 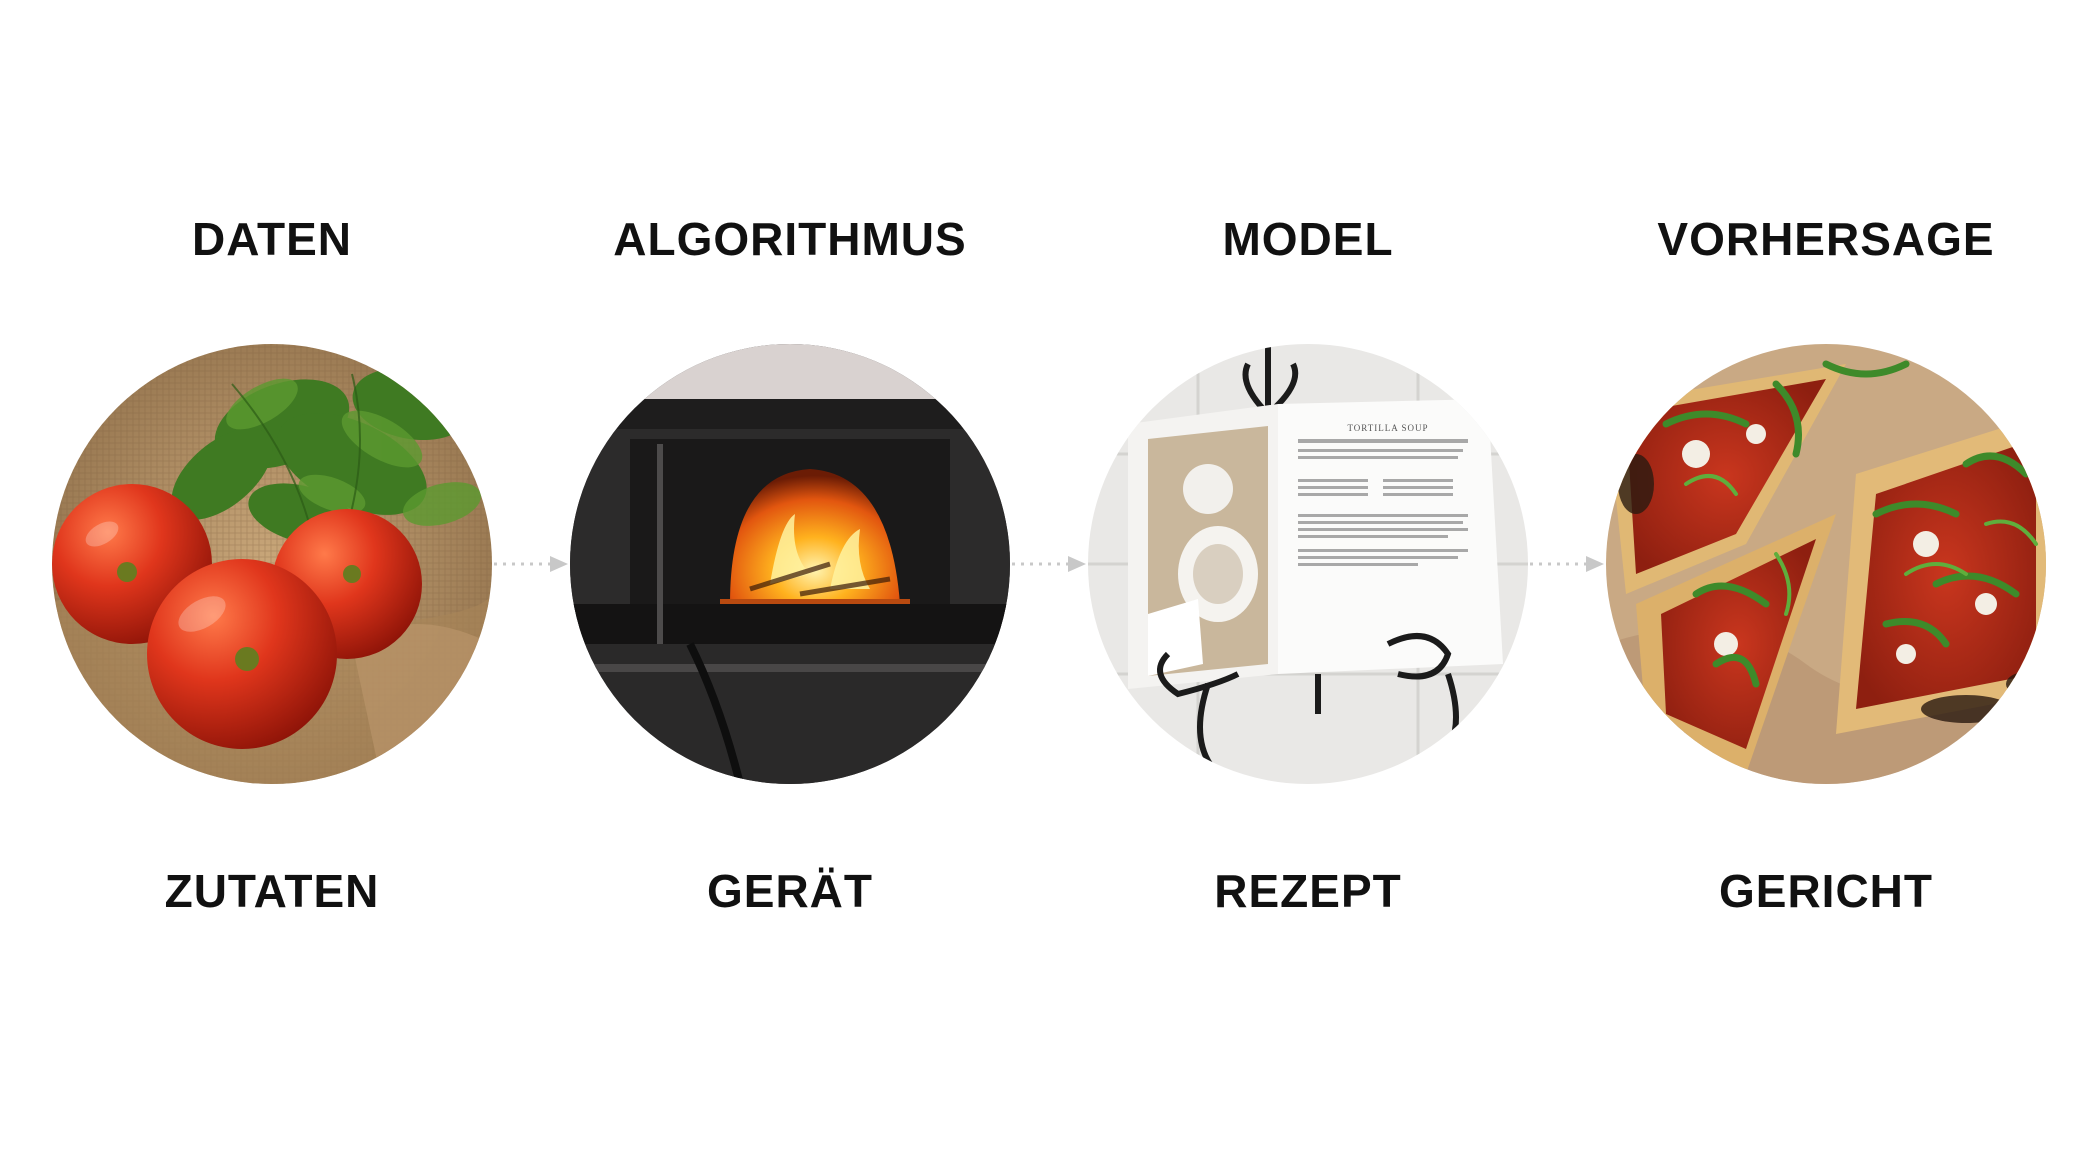 I want to click on stage-caption-geraet: GERÄT, so click(x=790, y=891).